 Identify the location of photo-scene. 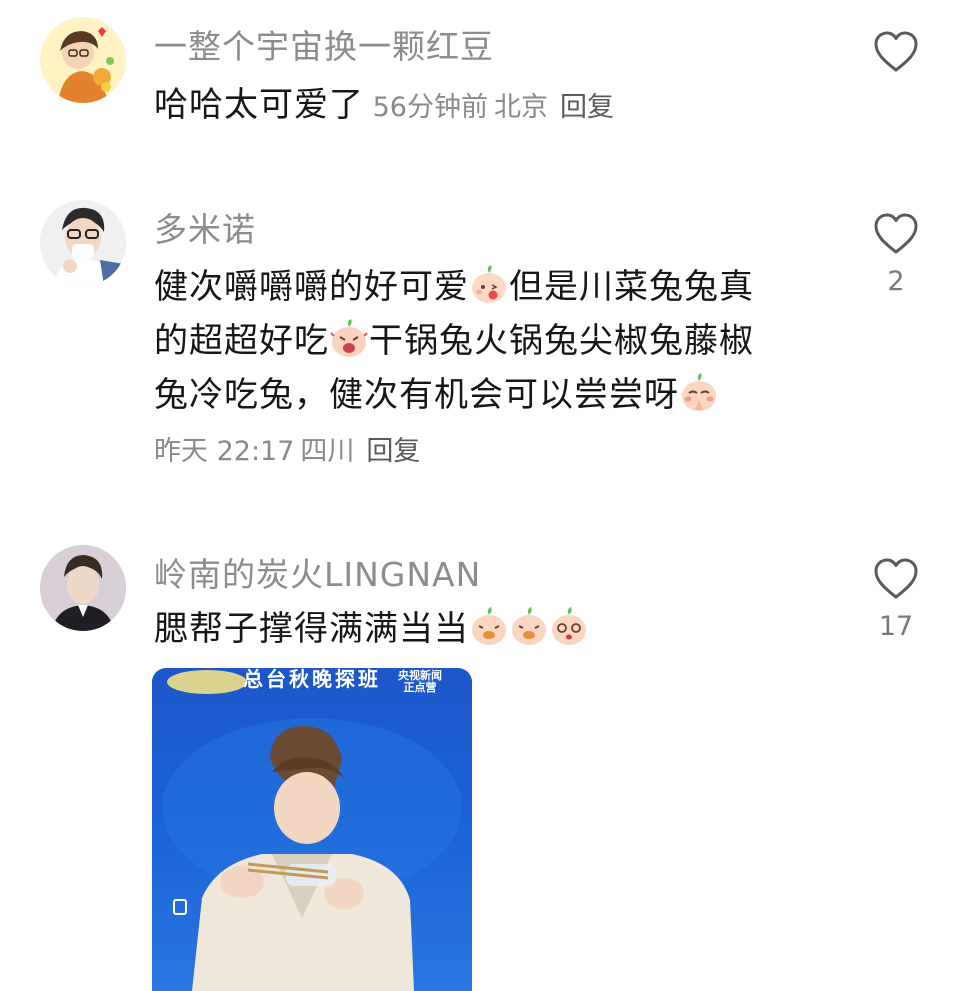
(312, 830).